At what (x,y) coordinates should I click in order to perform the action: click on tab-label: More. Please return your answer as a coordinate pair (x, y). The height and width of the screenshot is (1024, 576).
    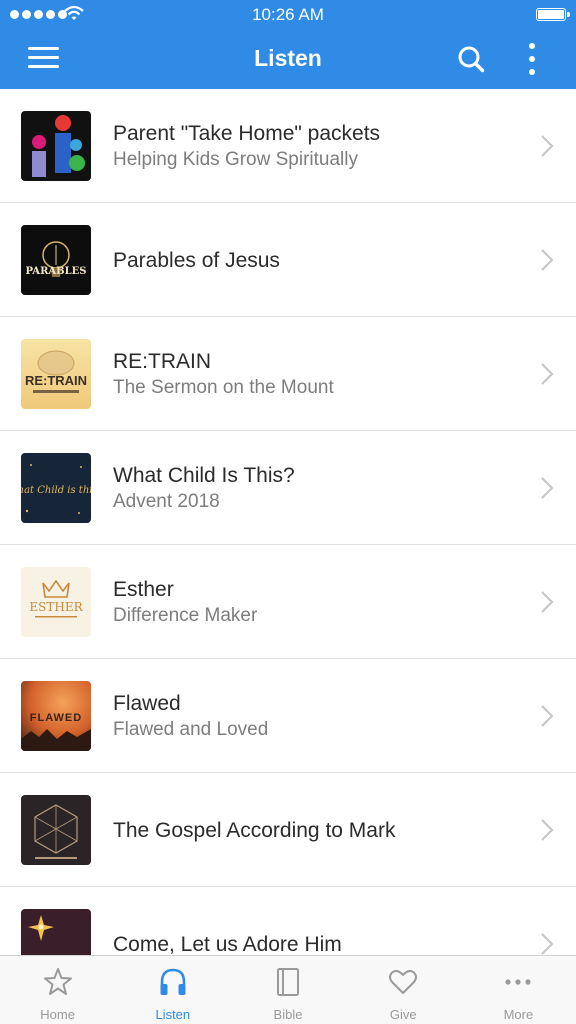
    Looking at the image, I should click on (518, 1014).